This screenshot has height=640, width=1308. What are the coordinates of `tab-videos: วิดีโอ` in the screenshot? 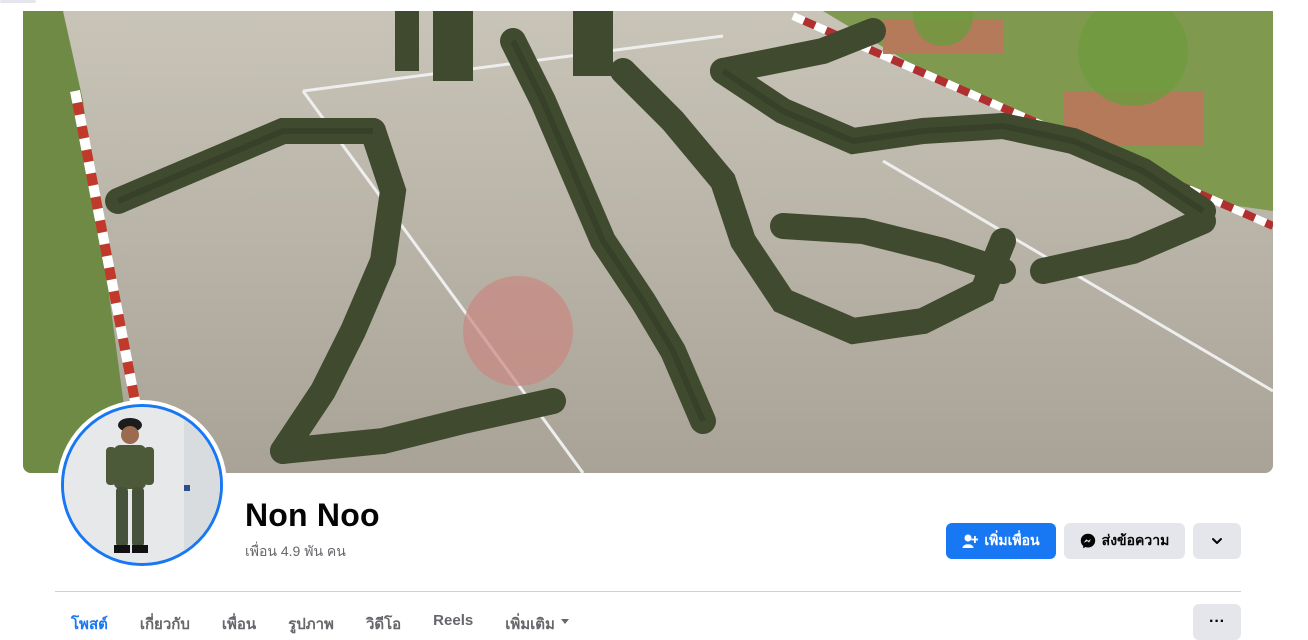 It's located at (383, 620).